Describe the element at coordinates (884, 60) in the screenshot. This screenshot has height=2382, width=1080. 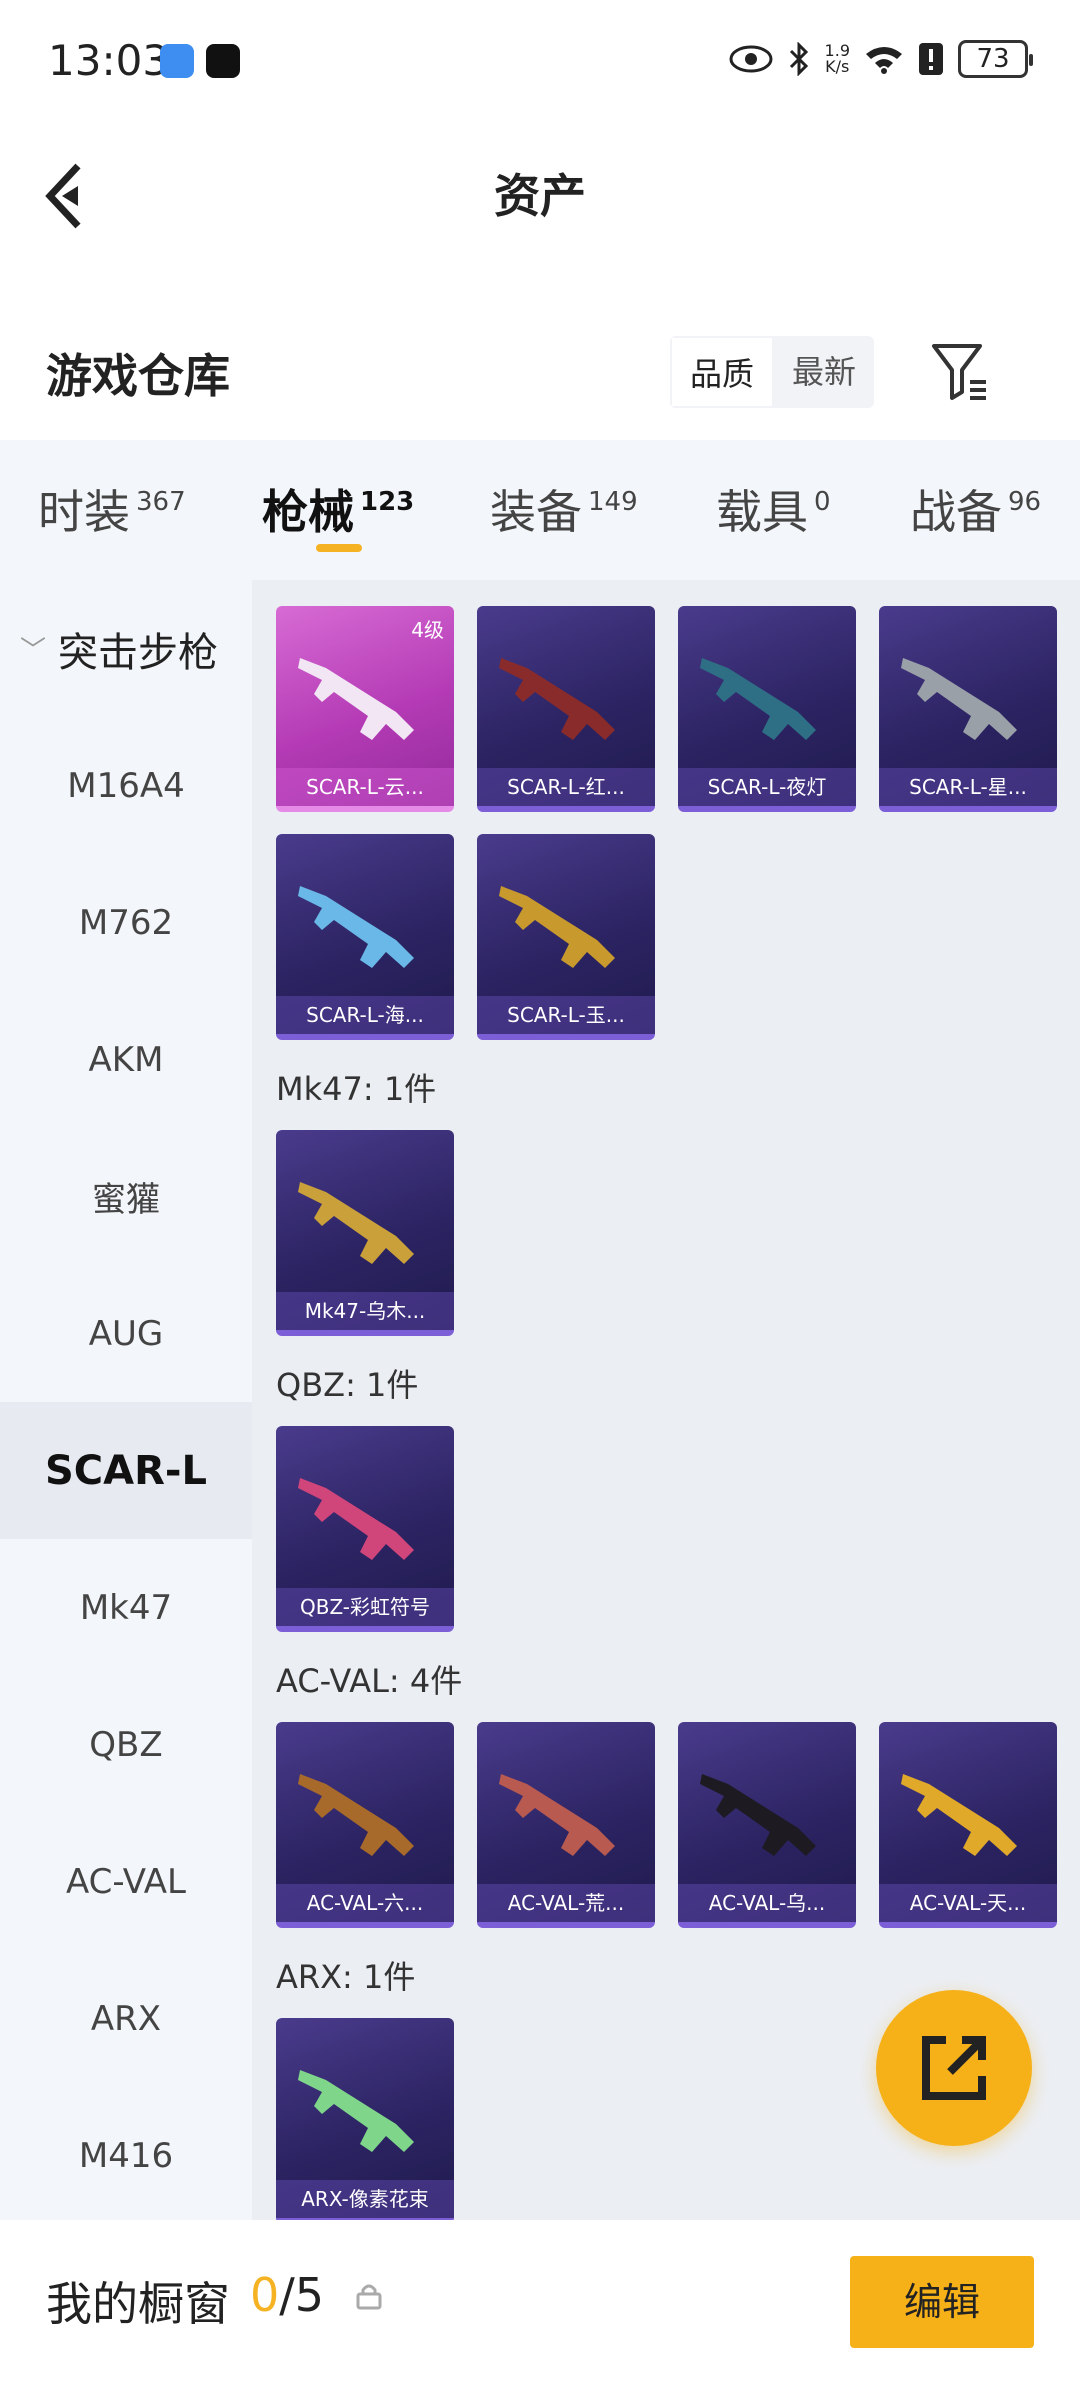
I see `wifi-icon` at that location.